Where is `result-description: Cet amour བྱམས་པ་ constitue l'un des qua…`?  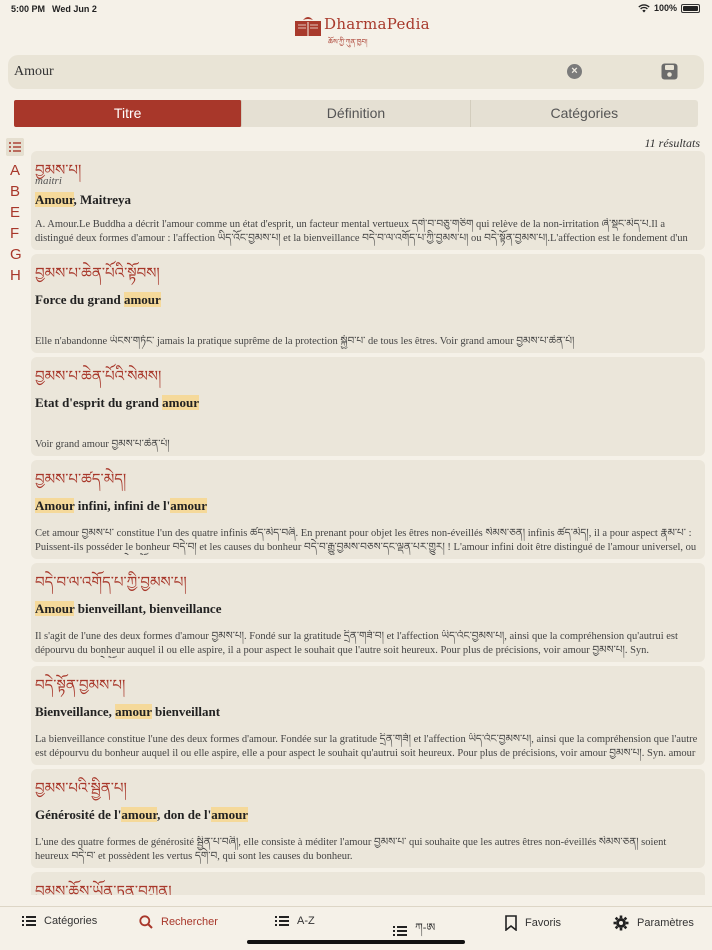 result-description: Cet amour བྱམས་པ་ constitue l'un des qua… is located at coordinates (366, 540).